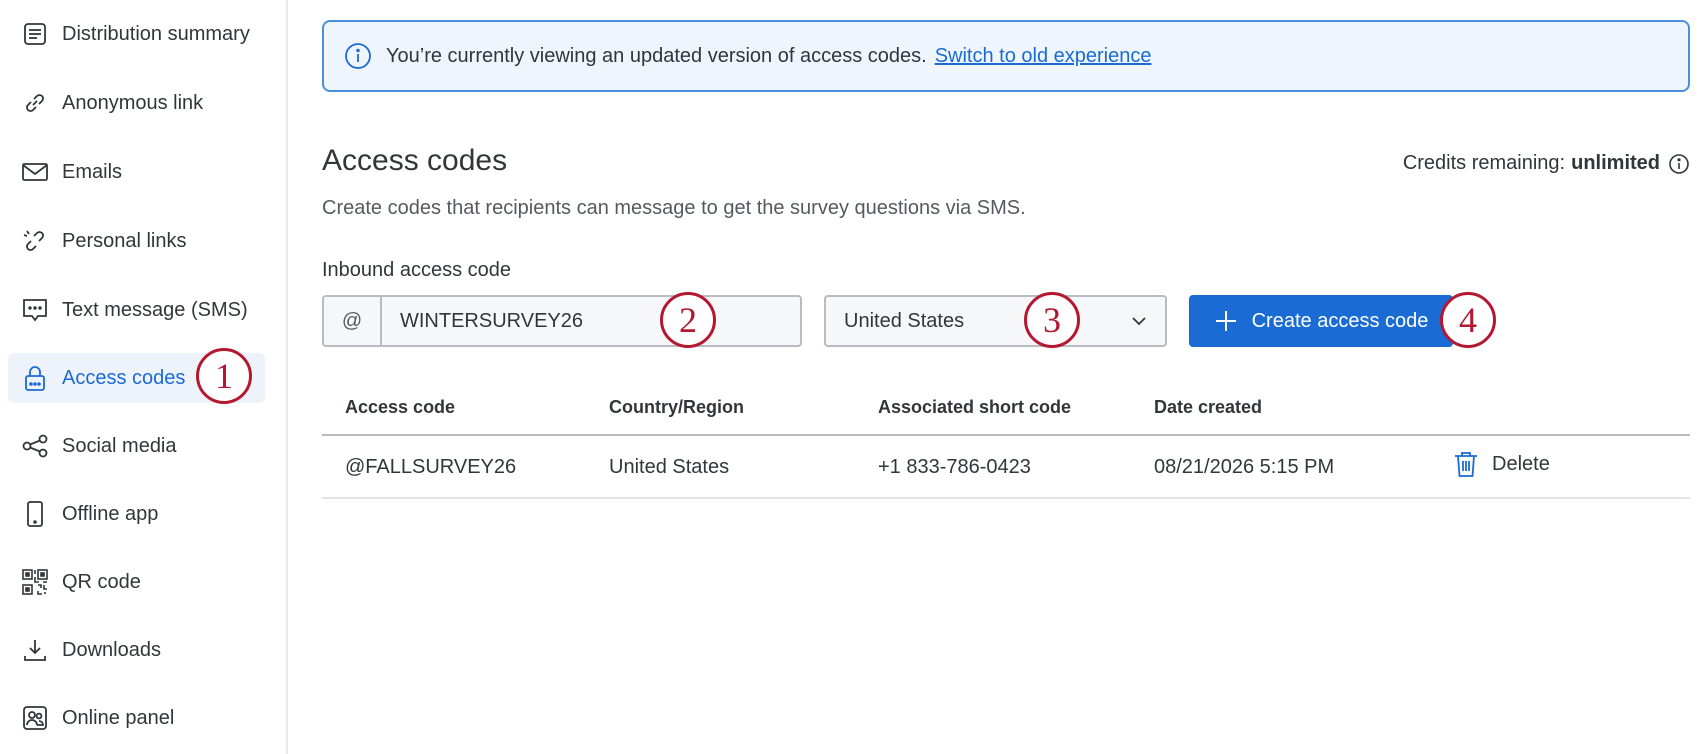 The width and height of the screenshot is (1700, 754). I want to click on access-code-field: @, so click(562, 321).